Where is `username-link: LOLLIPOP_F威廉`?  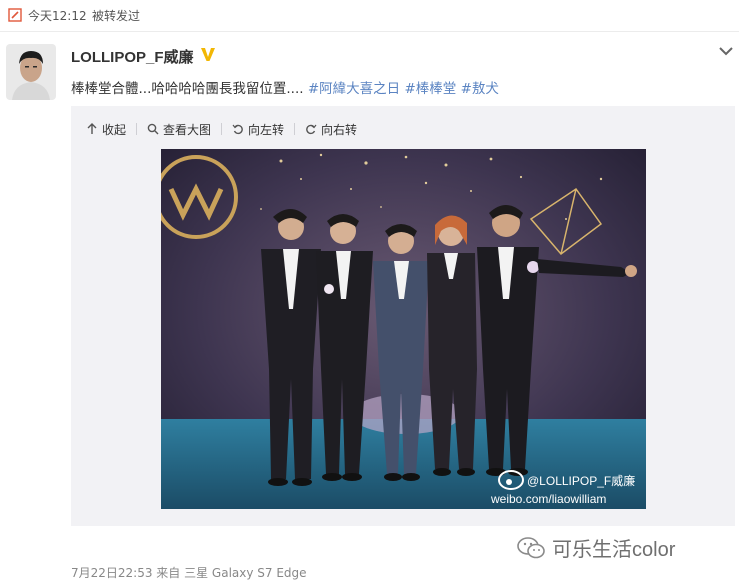
username-link: LOLLIPOP_F威廉 is located at coordinates (132, 56).